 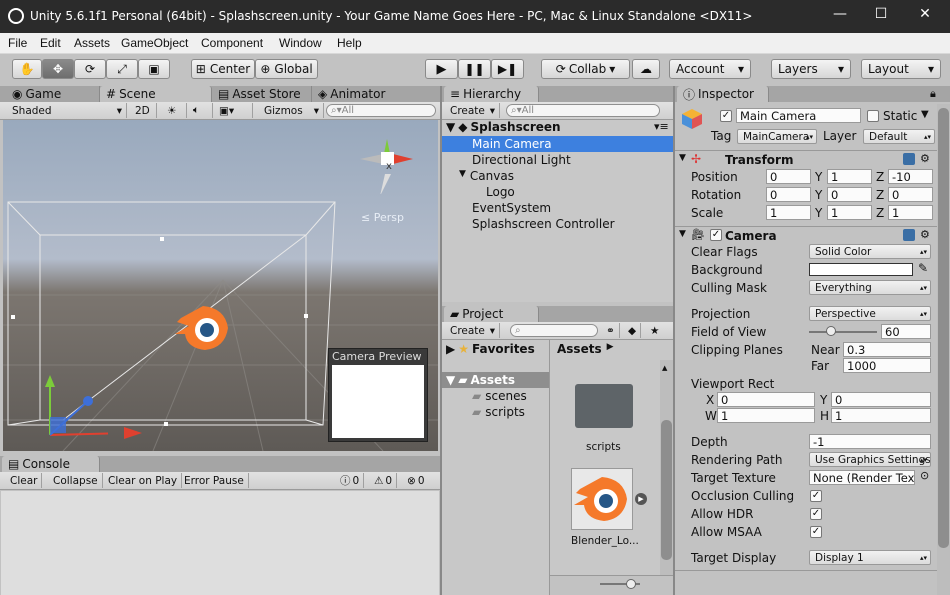 What do you see at coordinates (490, 349) in the screenshot?
I see `favorites-item: ▶ ★ Favorites` at bounding box center [490, 349].